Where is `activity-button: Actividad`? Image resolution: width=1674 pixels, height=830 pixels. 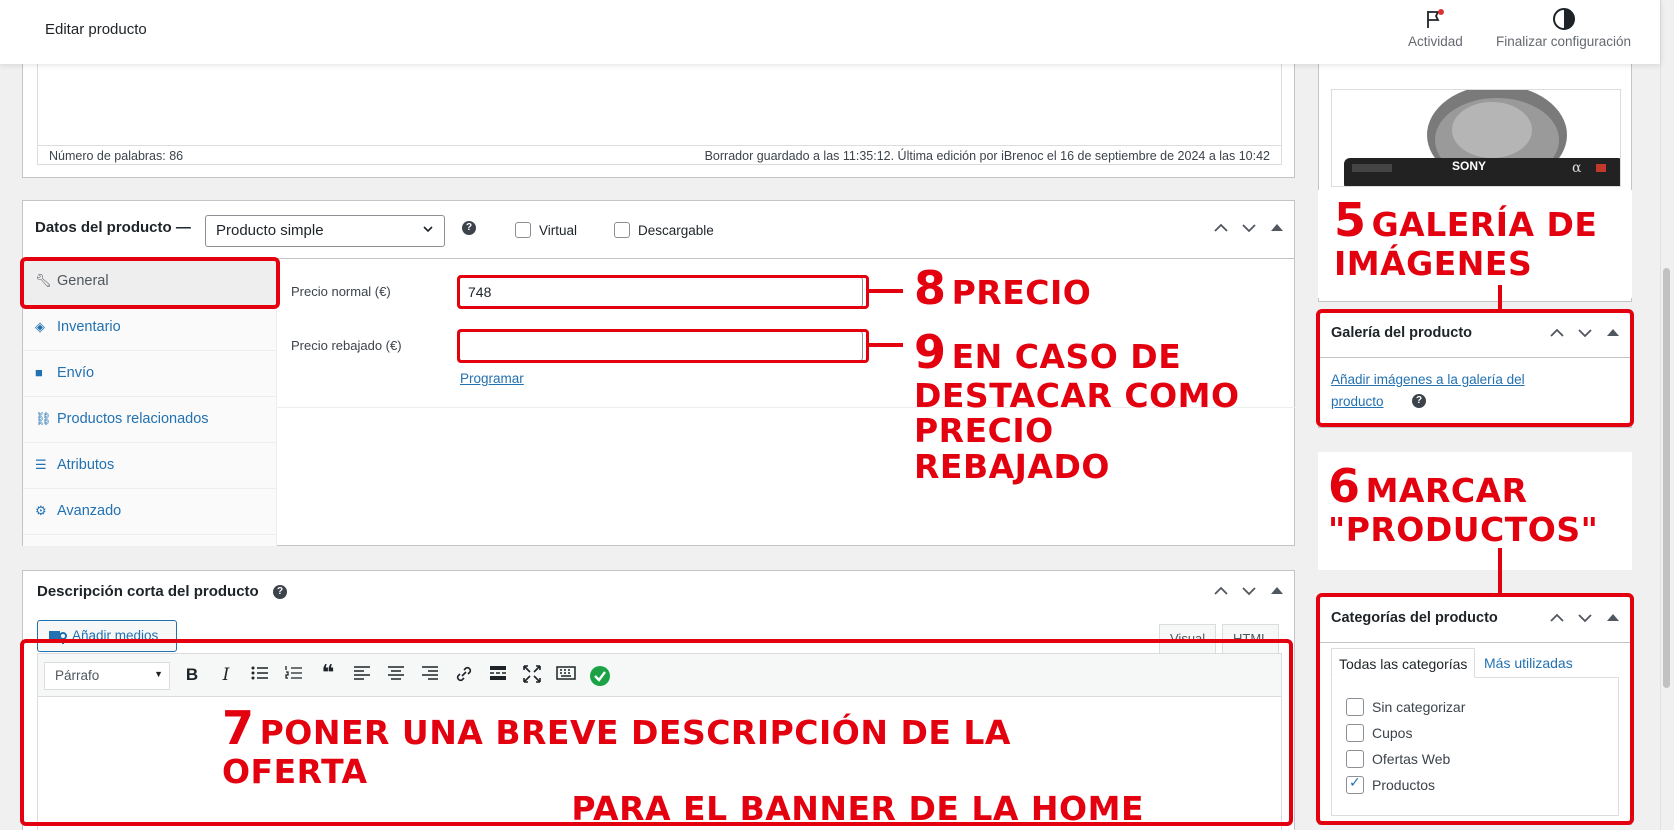
activity-button: Actividad is located at coordinates (1435, 28).